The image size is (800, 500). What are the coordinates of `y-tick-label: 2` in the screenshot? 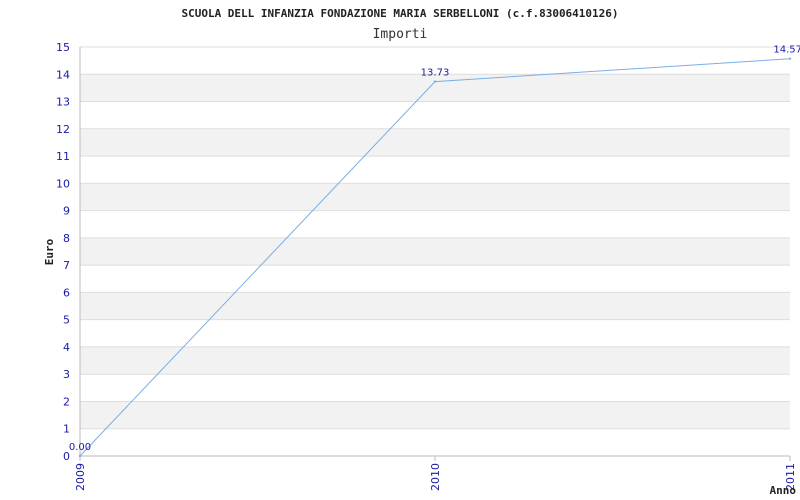 It's located at (66, 401).